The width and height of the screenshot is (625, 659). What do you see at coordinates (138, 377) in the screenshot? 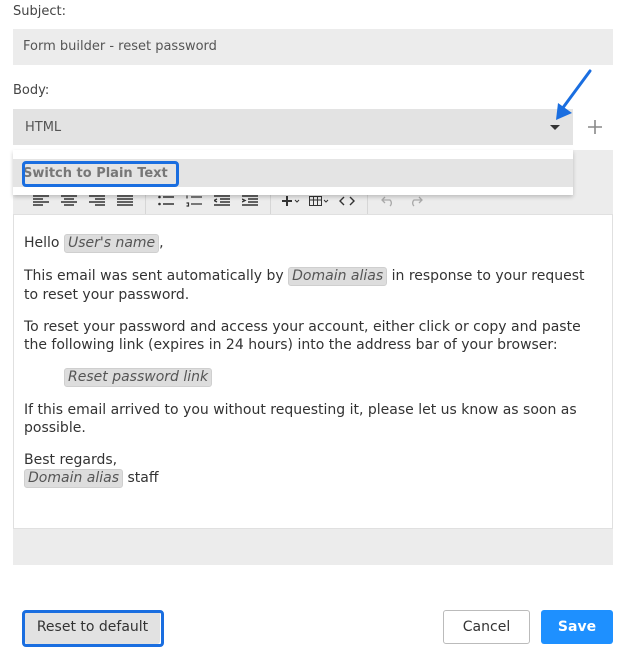
I see `reset-link-tag: Reset password link` at bounding box center [138, 377].